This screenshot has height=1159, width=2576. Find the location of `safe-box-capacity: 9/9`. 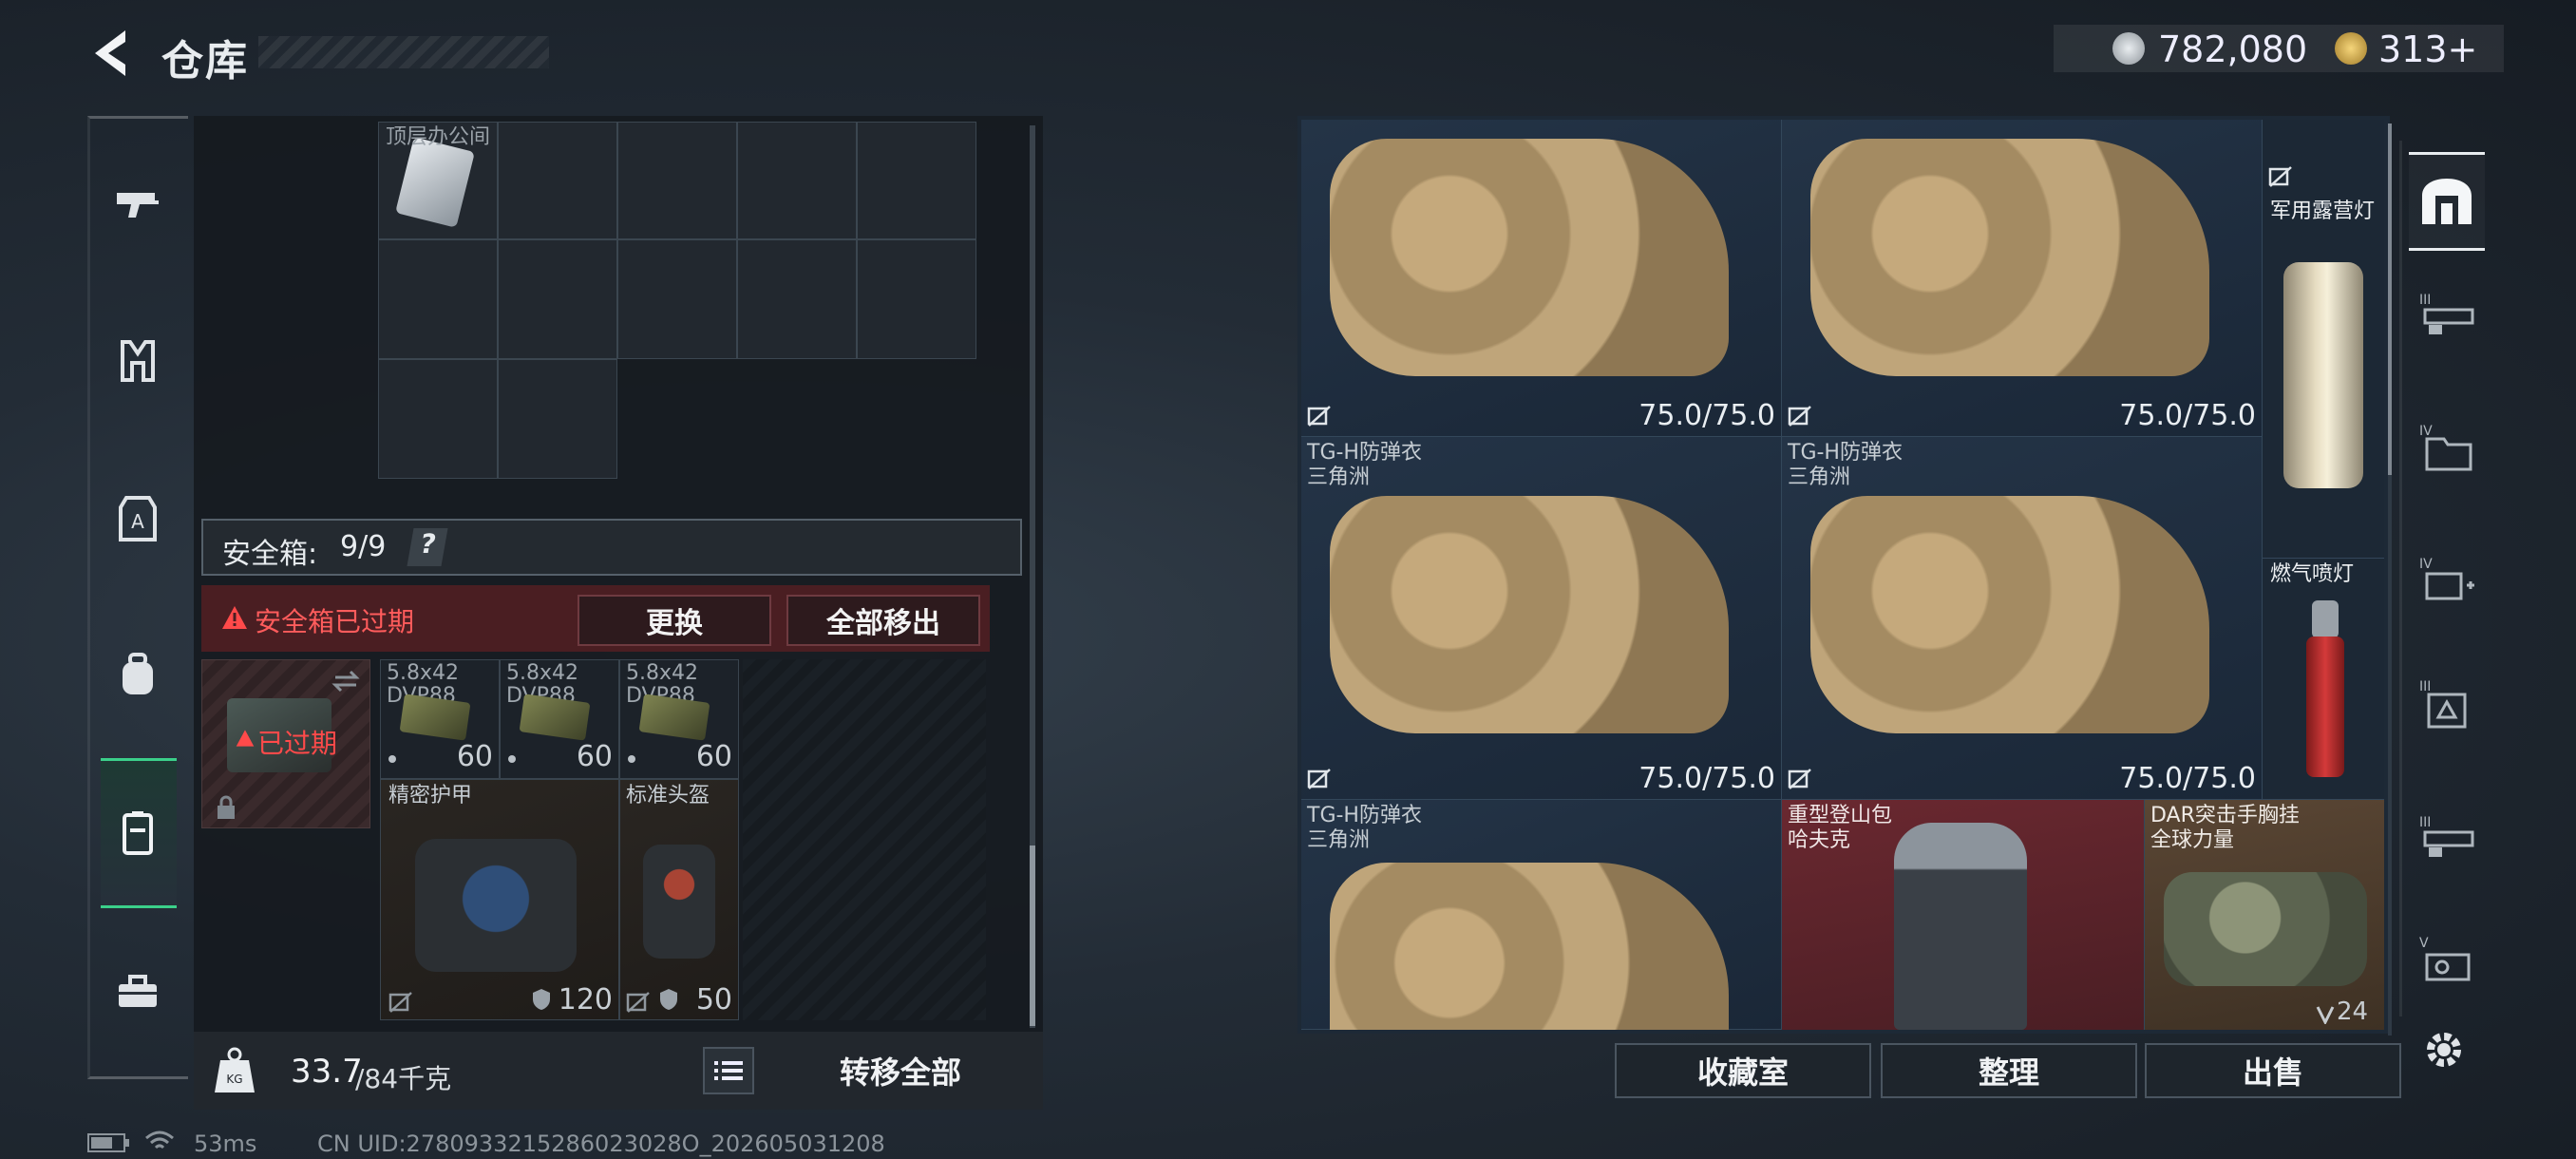

safe-box-capacity: 9/9 is located at coordinates (363, 546).